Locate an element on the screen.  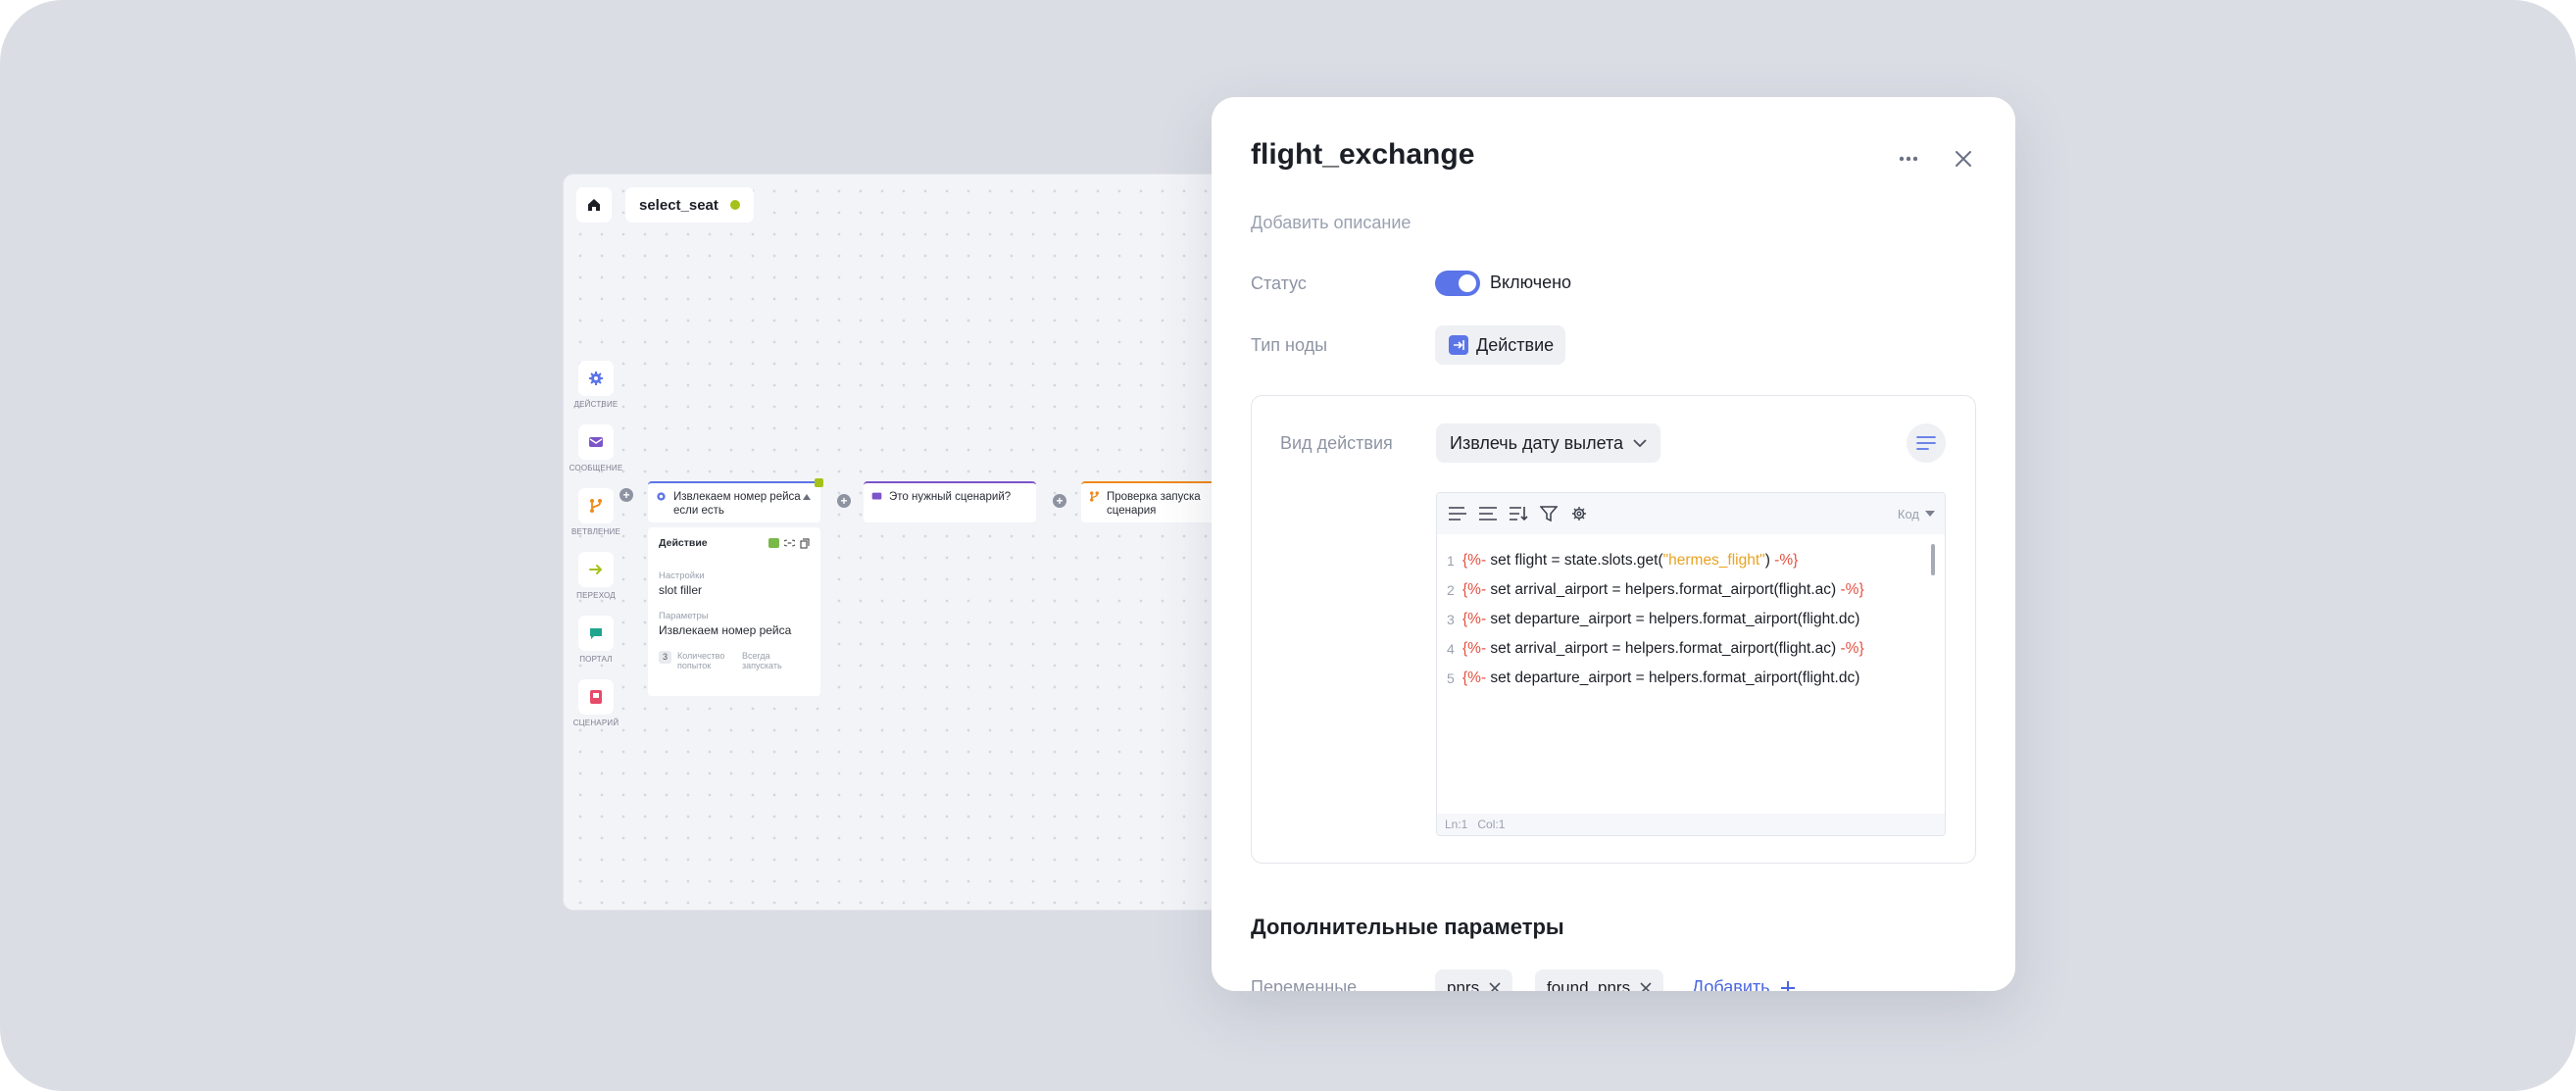
status-label: Статус is located at coordinates (1279, 283).